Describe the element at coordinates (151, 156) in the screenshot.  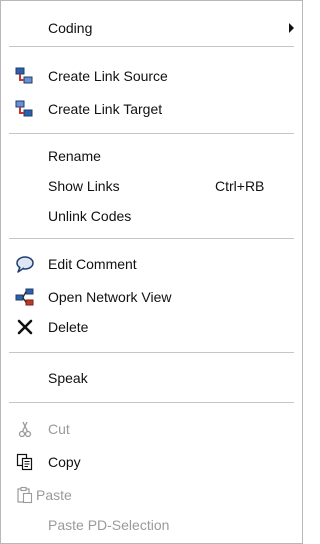
I see `menu-item-rename: Rename` at that location.